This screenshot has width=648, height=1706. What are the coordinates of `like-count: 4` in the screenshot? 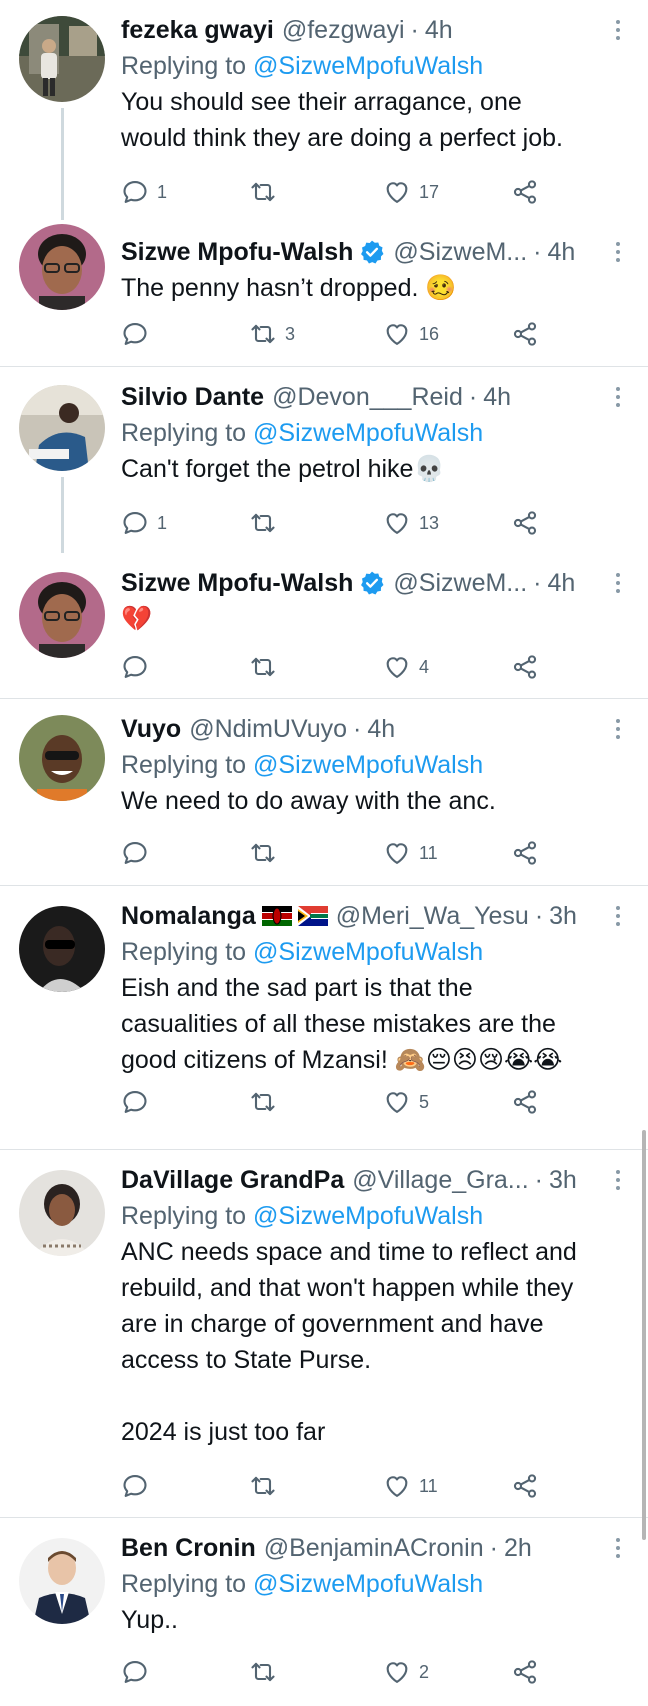 It's located at (424, 666).